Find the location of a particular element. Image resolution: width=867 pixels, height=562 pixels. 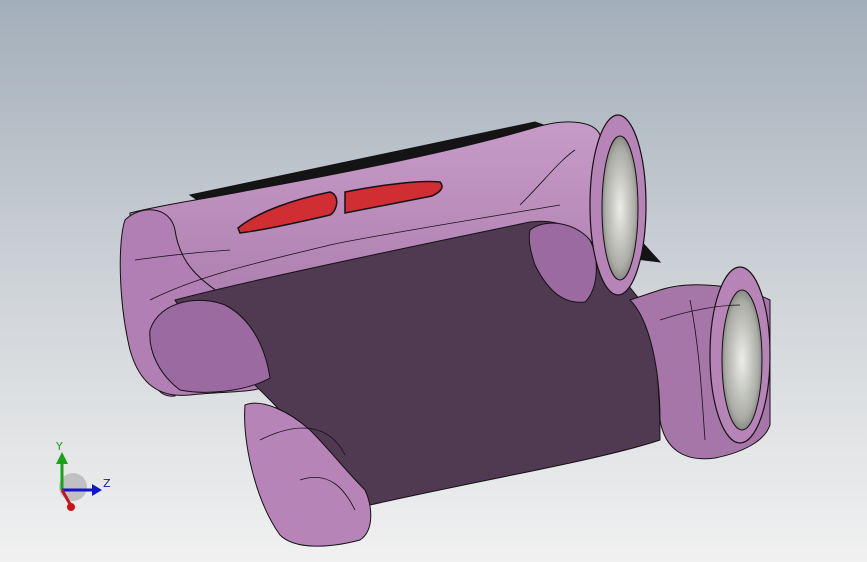

z-axis-head is located at coordinates (97, 490).